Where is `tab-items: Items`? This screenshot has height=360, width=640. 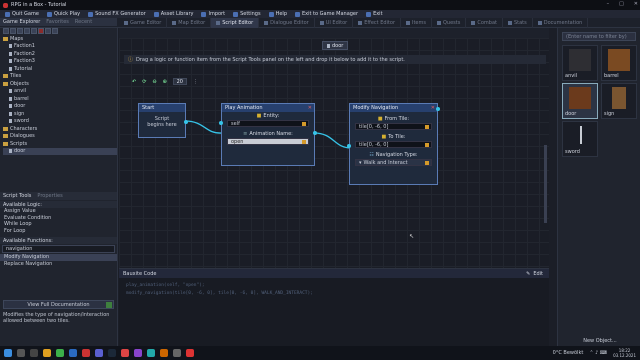 tab-items: Items is located at coordinates (416, 22).